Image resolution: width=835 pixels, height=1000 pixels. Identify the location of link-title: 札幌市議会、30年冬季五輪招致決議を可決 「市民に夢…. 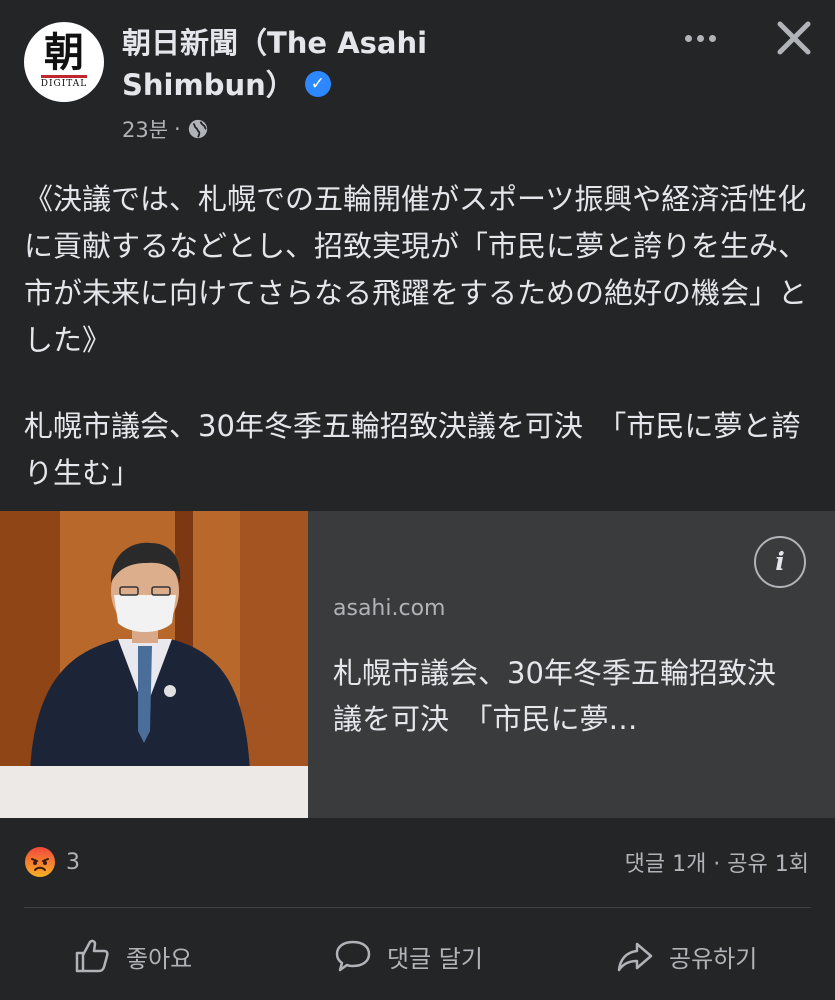
(554, 696).